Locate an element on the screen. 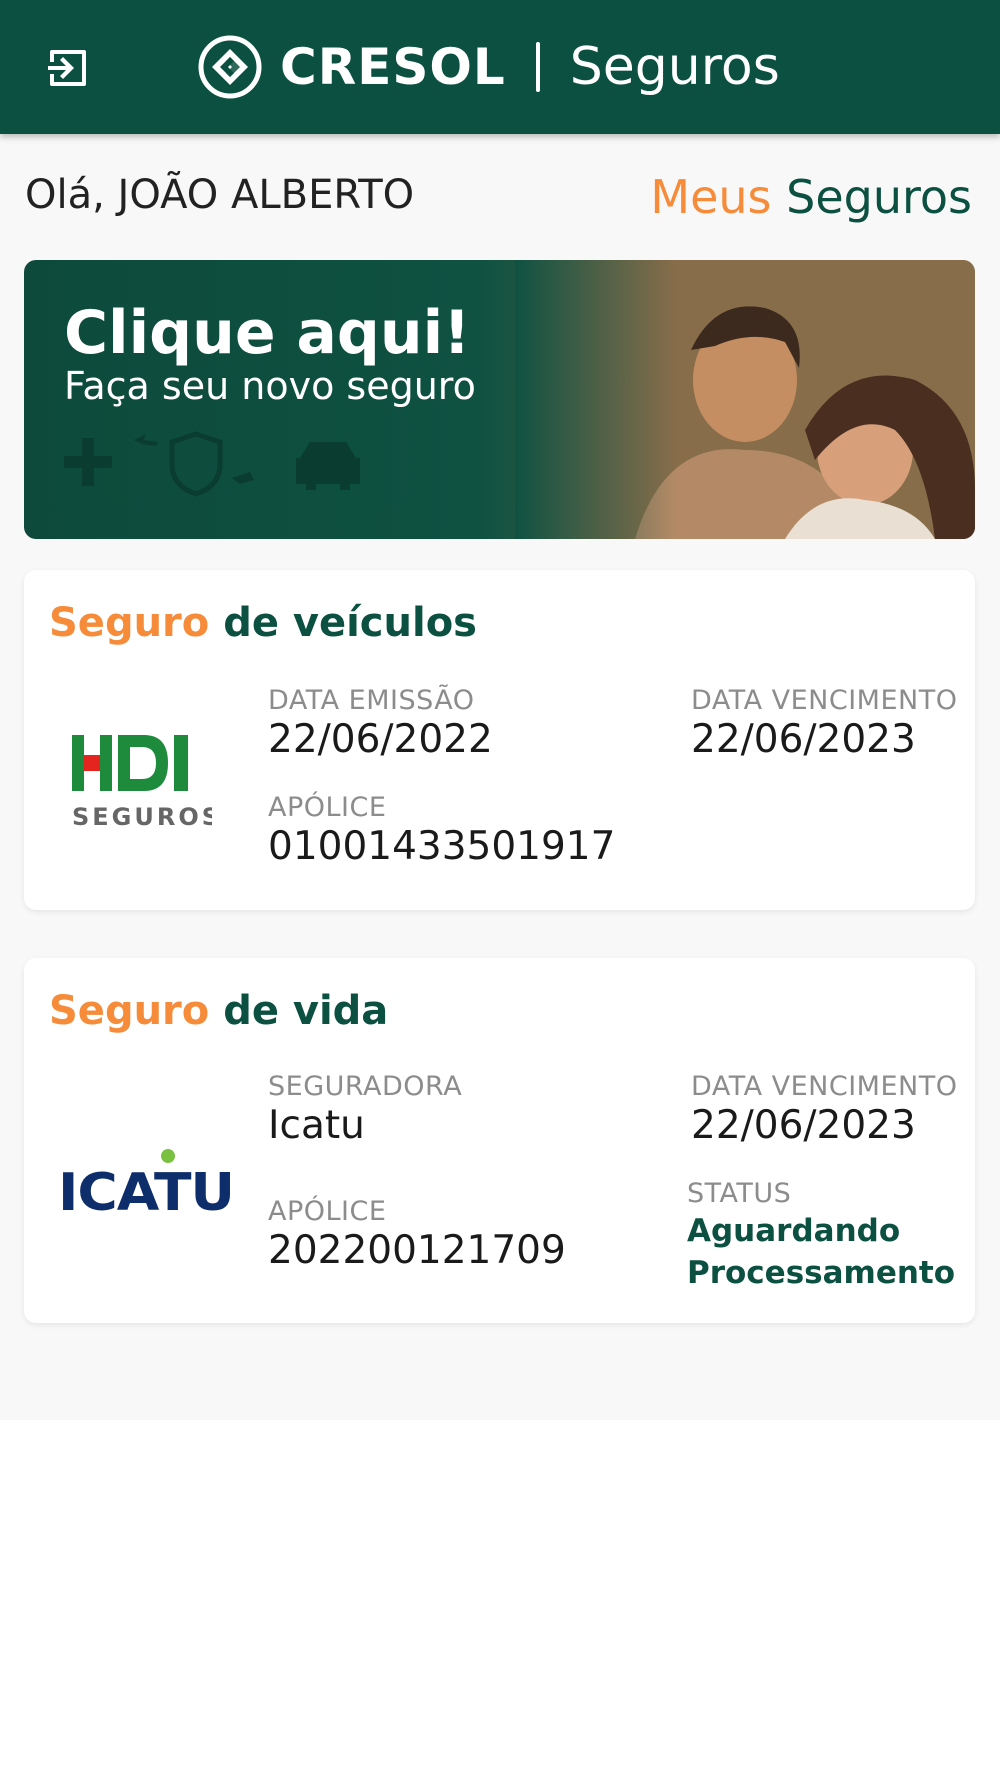 The image size is (1000, 1778). new-insurance-banner: Clique aqui! Faça seu novo seguro is located at coordinates (499, 399).